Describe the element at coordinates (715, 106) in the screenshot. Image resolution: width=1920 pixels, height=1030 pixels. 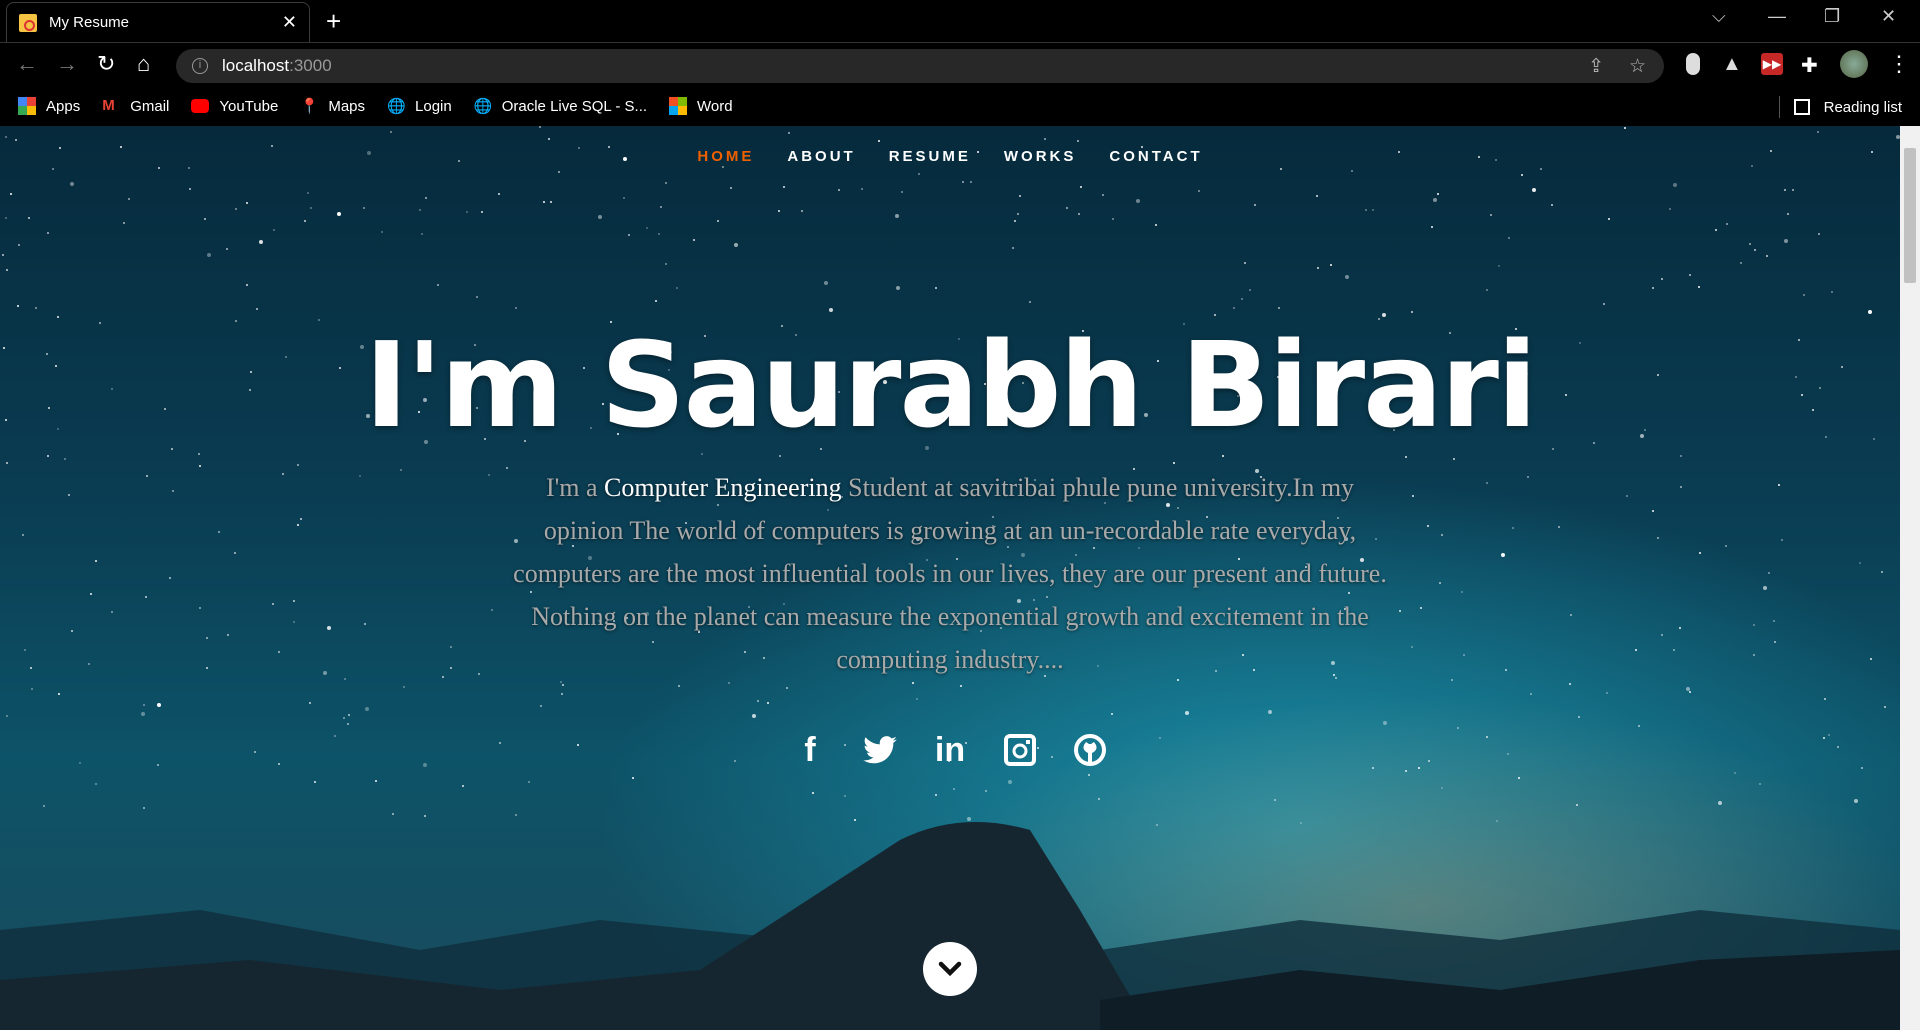
I see `bookmark-label: Word` at that location.